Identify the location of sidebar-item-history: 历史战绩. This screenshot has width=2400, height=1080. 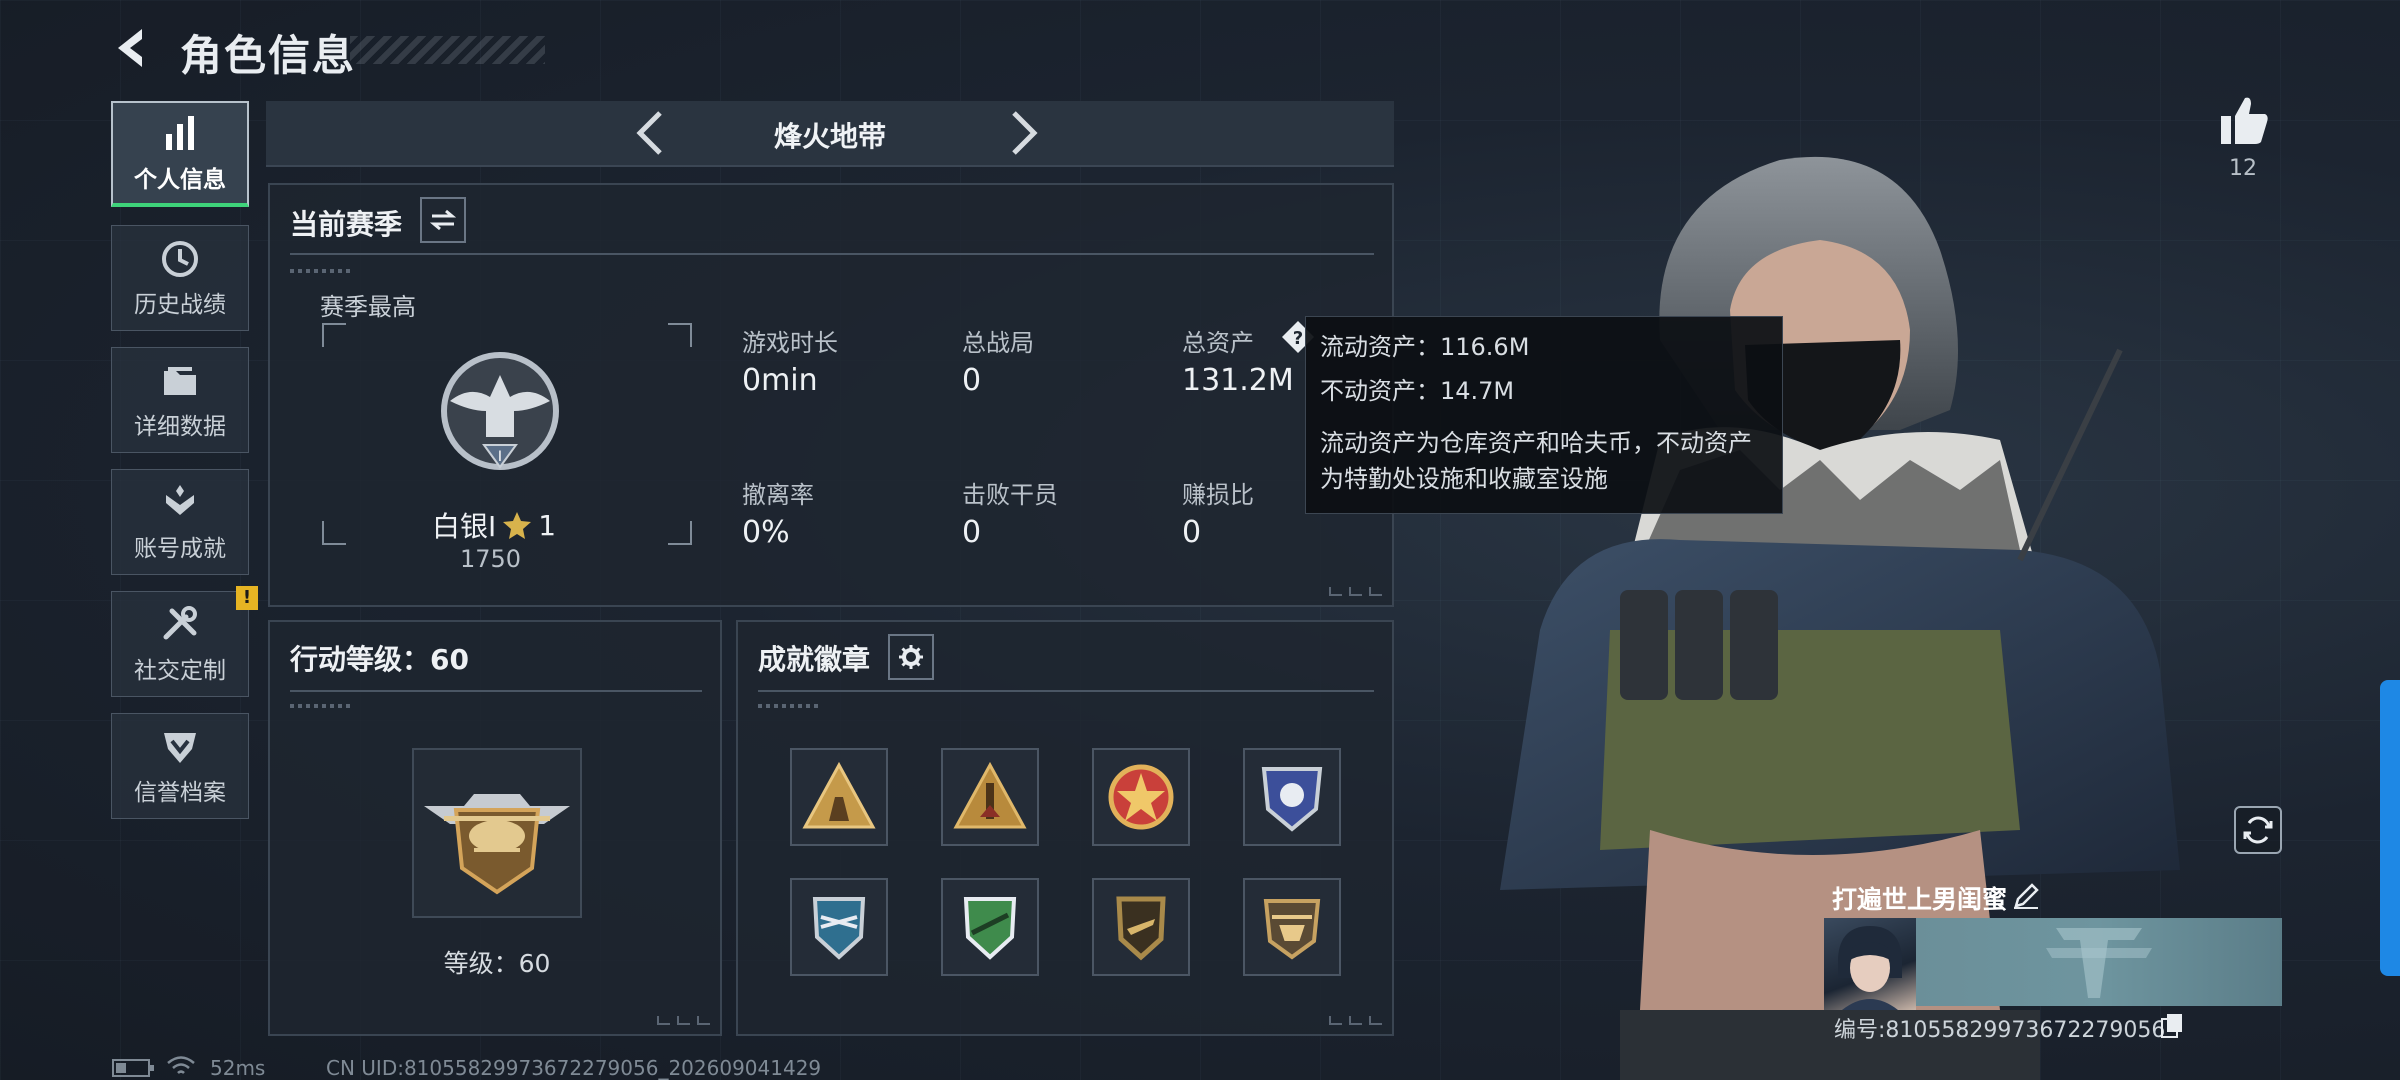
(180, 278).